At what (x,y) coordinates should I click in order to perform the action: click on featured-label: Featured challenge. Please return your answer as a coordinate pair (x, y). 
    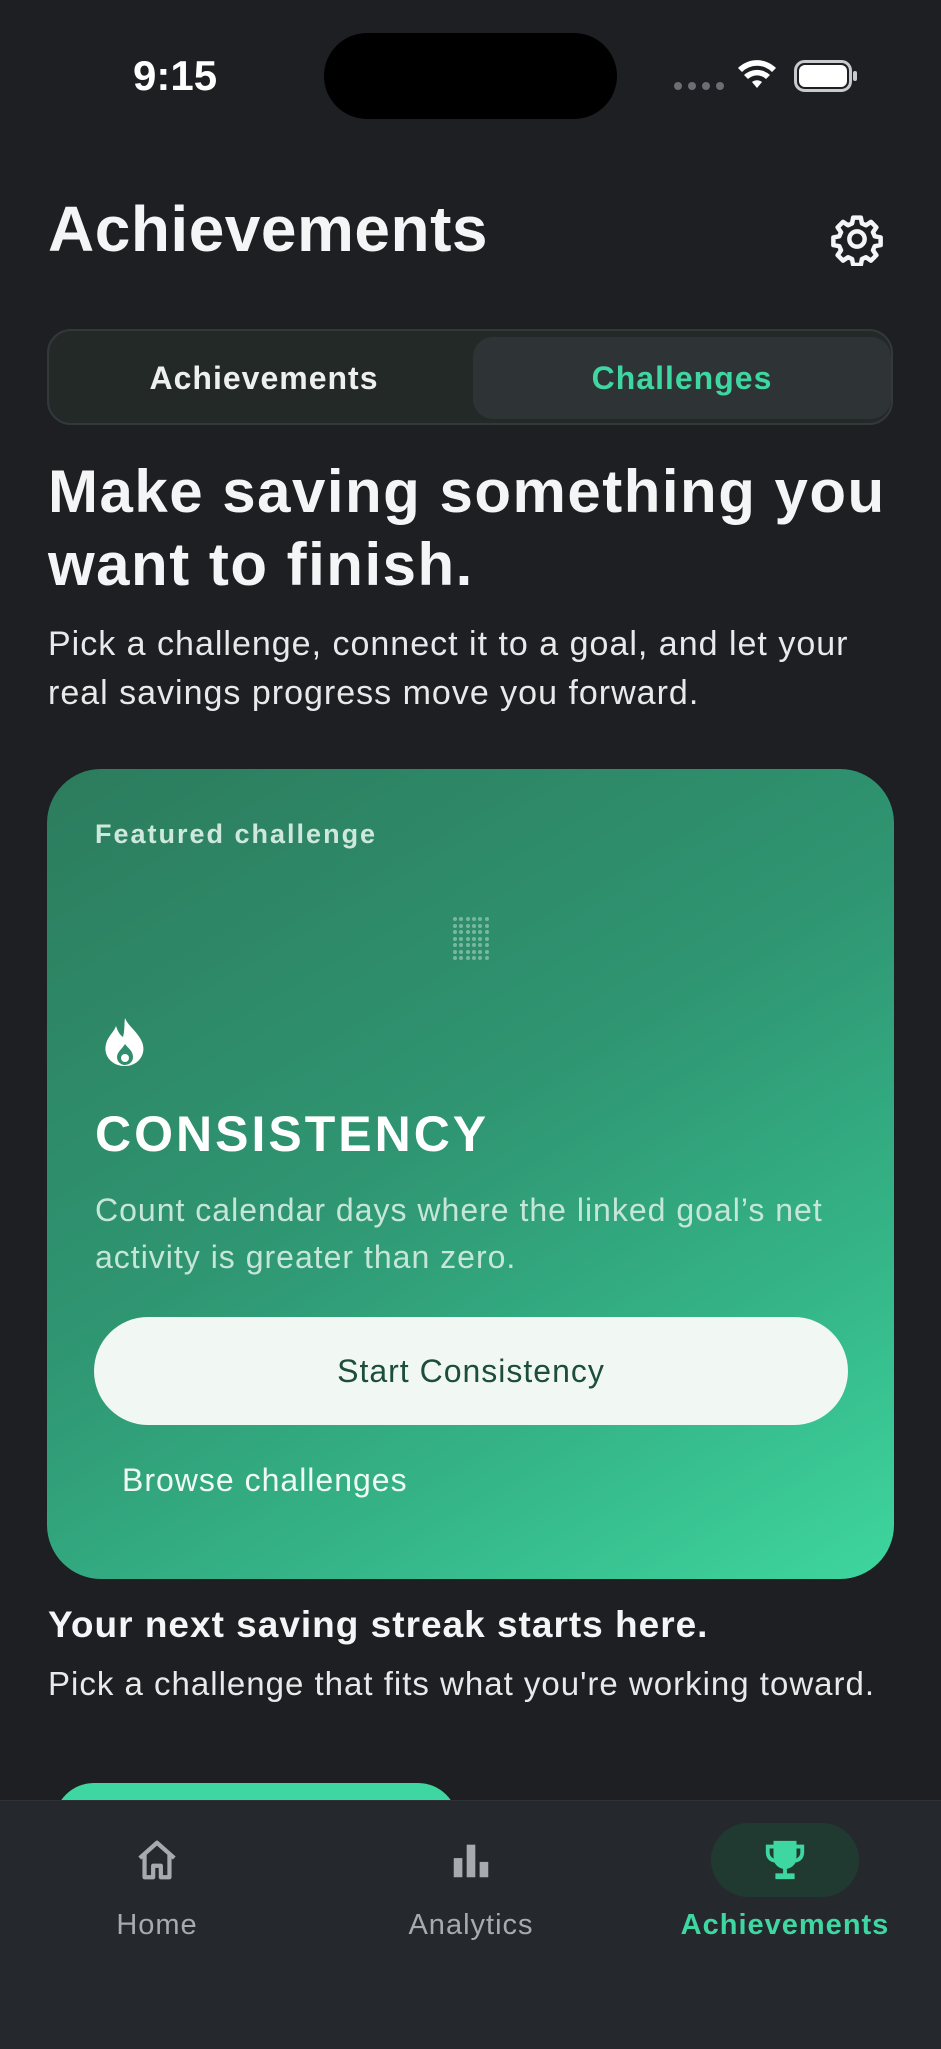
    Looking at the image, I should click on (236, 834).